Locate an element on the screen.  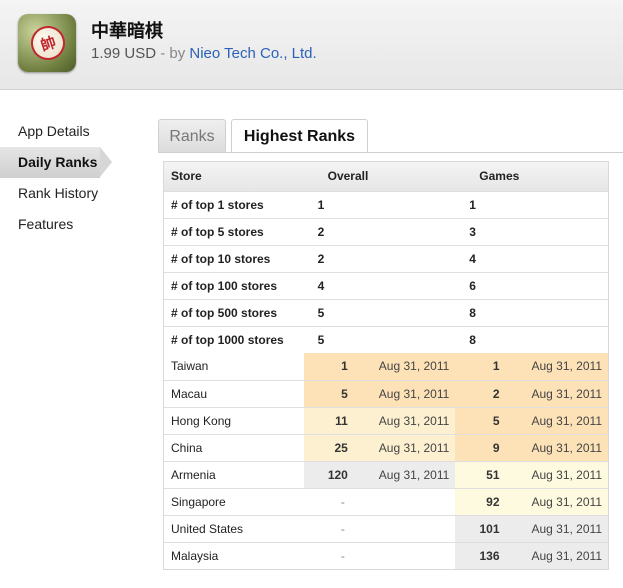
country-row: Malaysia - 136 Aug 31, 2011 is located at coordinates (386, 555).